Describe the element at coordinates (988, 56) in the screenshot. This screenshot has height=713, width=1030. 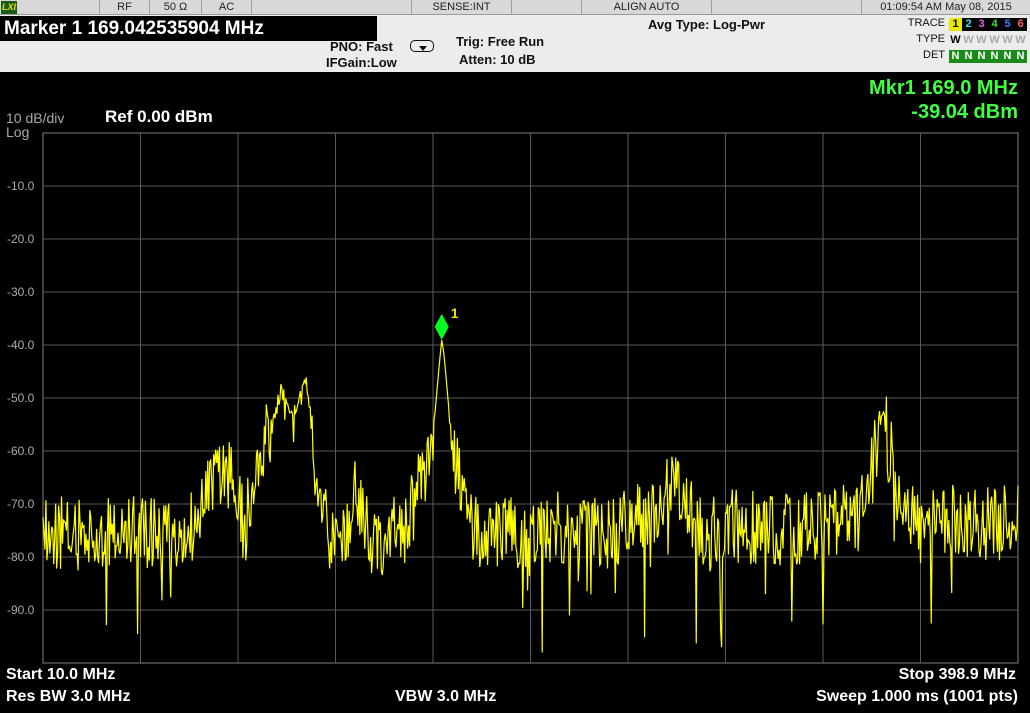
I see `detector-row: NNNNNN` at that location.